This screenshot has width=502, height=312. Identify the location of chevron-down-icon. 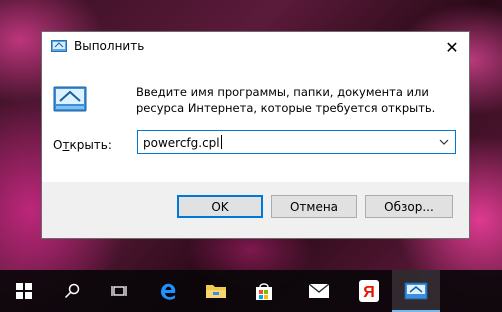
(444, 142).